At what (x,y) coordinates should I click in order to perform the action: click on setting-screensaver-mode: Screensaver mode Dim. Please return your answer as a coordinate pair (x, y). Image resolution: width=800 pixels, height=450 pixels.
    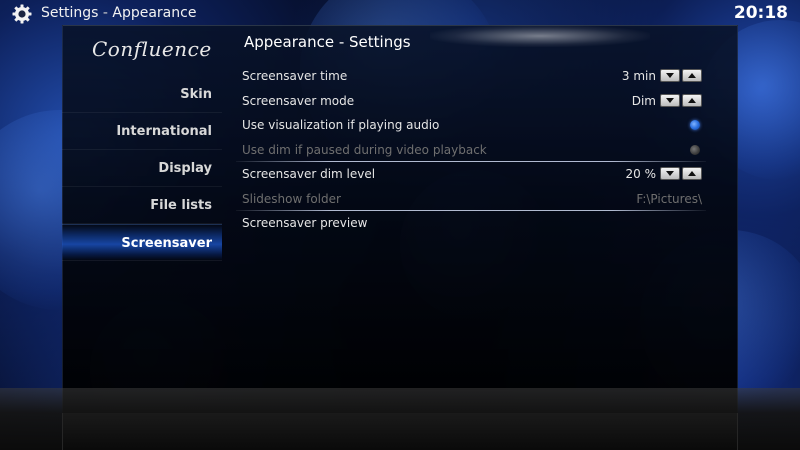
    Looking at the image, I should click on (471, 101).